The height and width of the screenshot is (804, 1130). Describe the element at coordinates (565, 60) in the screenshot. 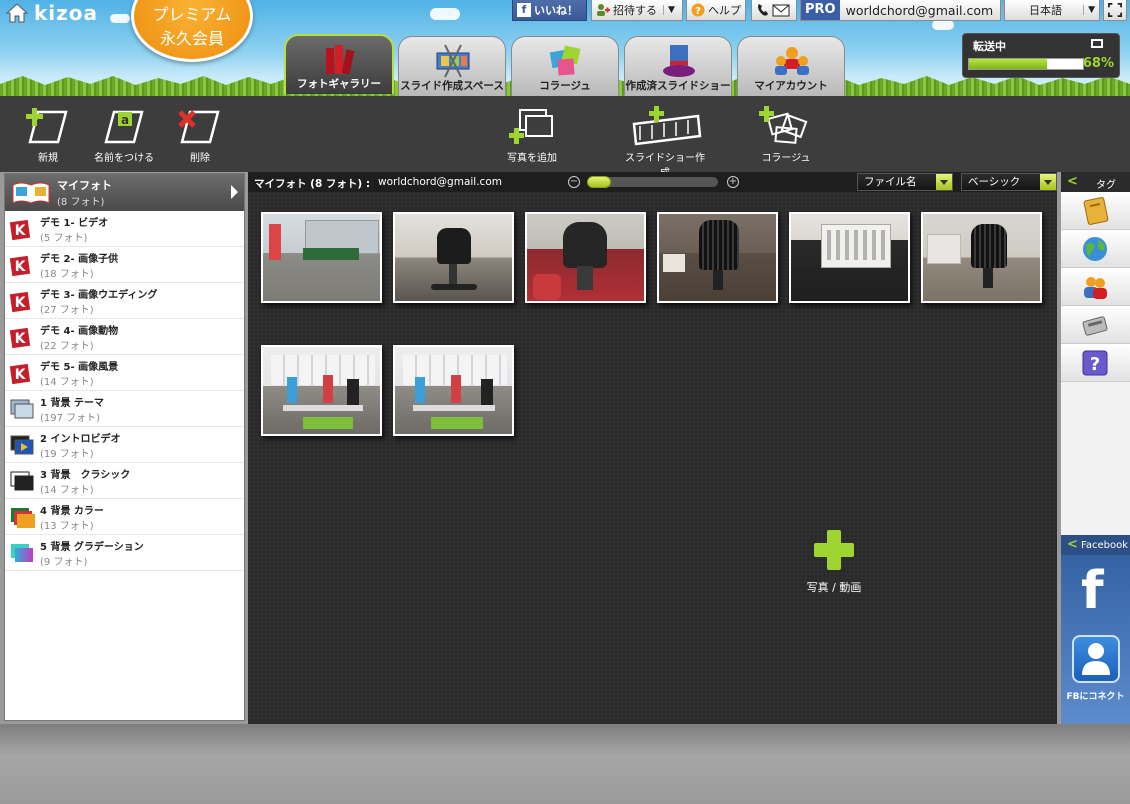

I see `collage-icon` at that location.